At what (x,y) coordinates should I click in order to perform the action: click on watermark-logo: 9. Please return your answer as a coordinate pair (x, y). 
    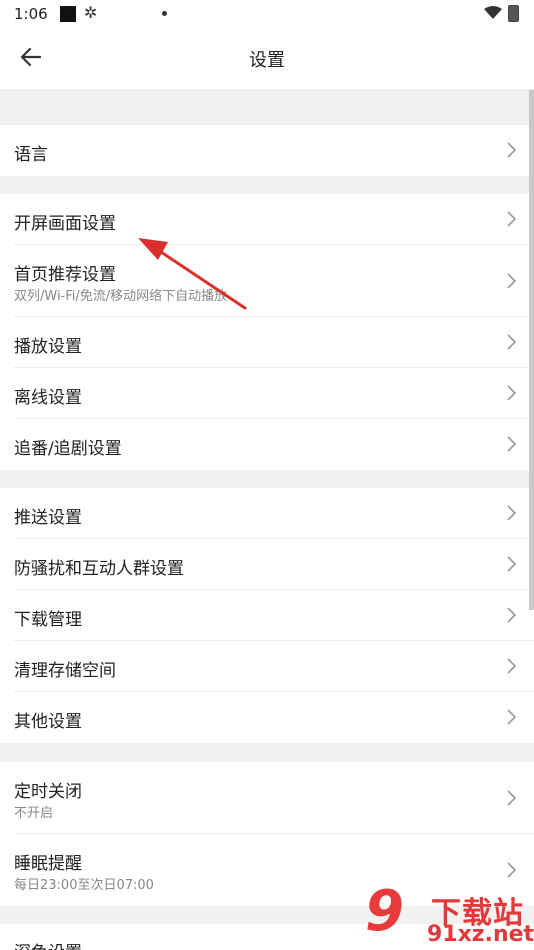
    Looking at the image, I should click on (384, 911).